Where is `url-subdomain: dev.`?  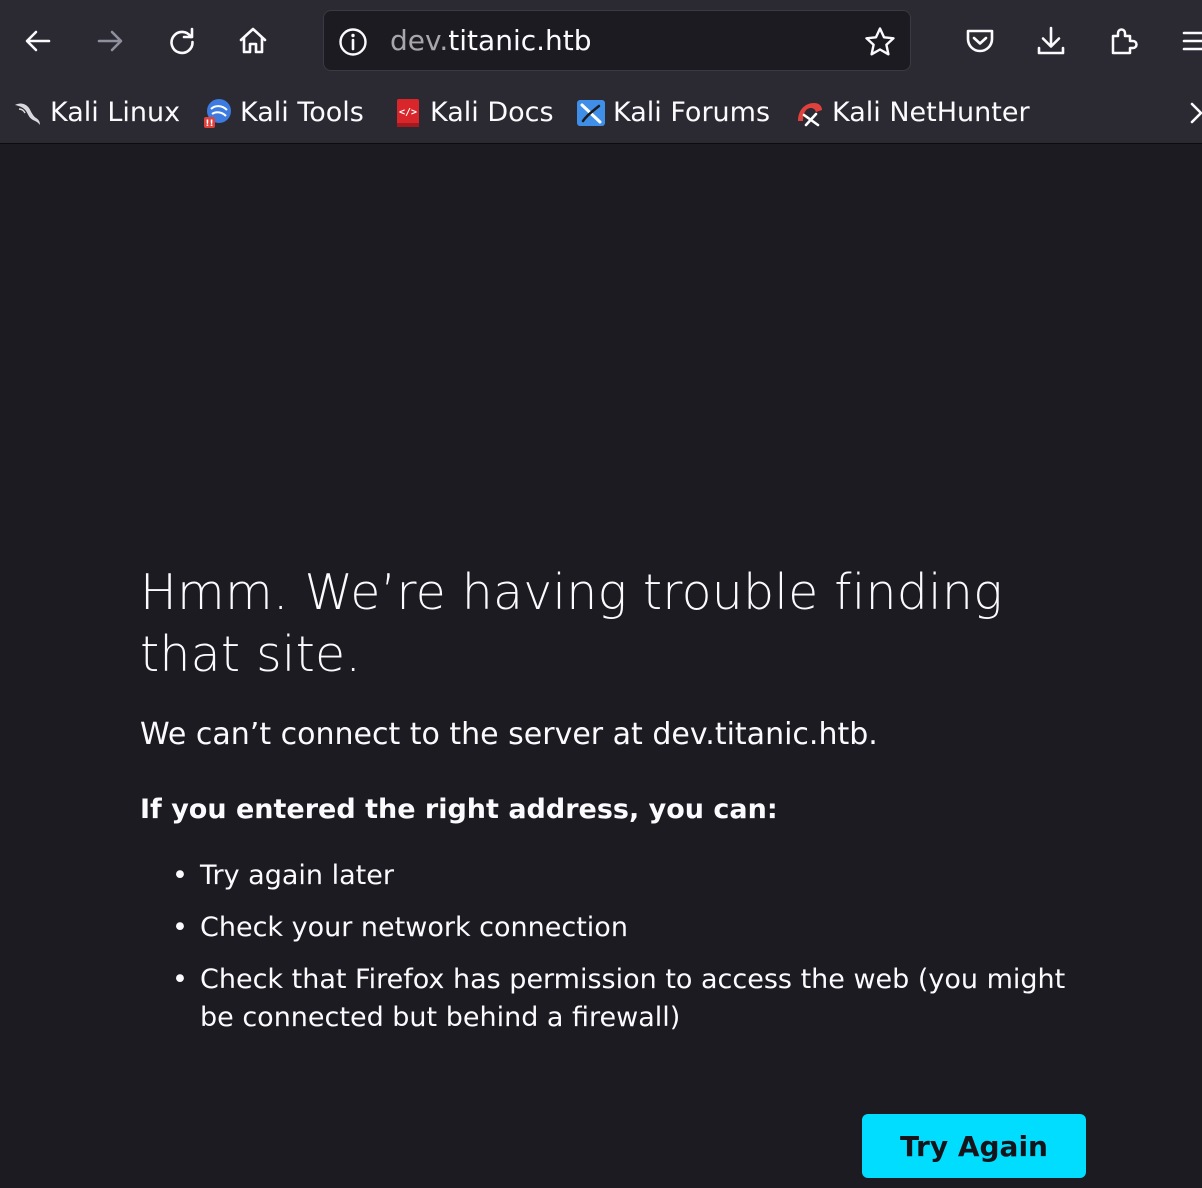 url-subdomain: dev. is located at coordinates (419, 40).